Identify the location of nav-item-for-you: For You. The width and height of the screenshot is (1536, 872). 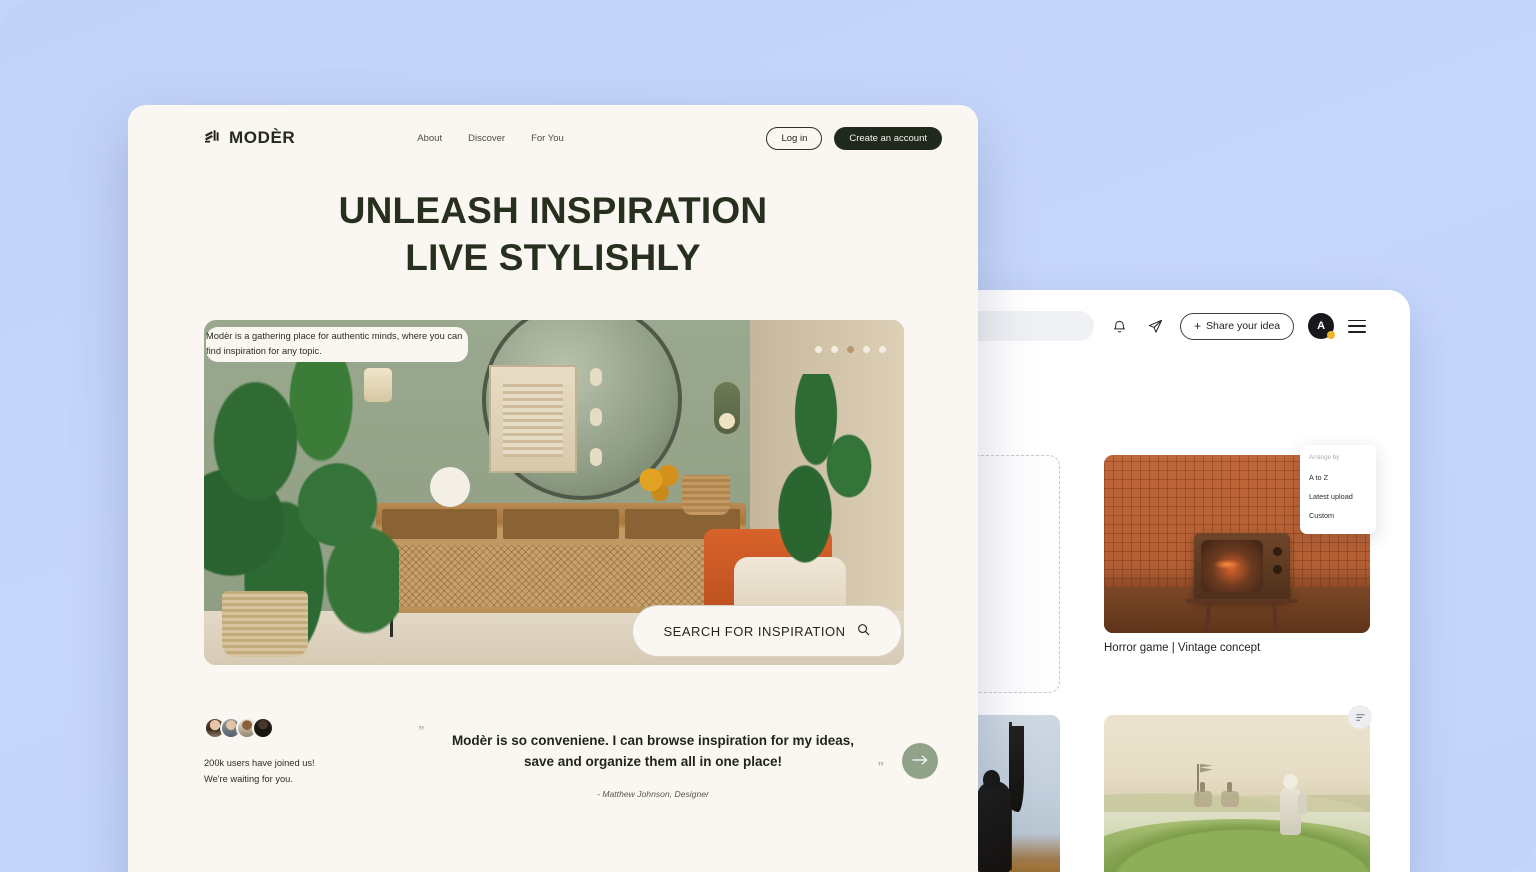
(547, 138).